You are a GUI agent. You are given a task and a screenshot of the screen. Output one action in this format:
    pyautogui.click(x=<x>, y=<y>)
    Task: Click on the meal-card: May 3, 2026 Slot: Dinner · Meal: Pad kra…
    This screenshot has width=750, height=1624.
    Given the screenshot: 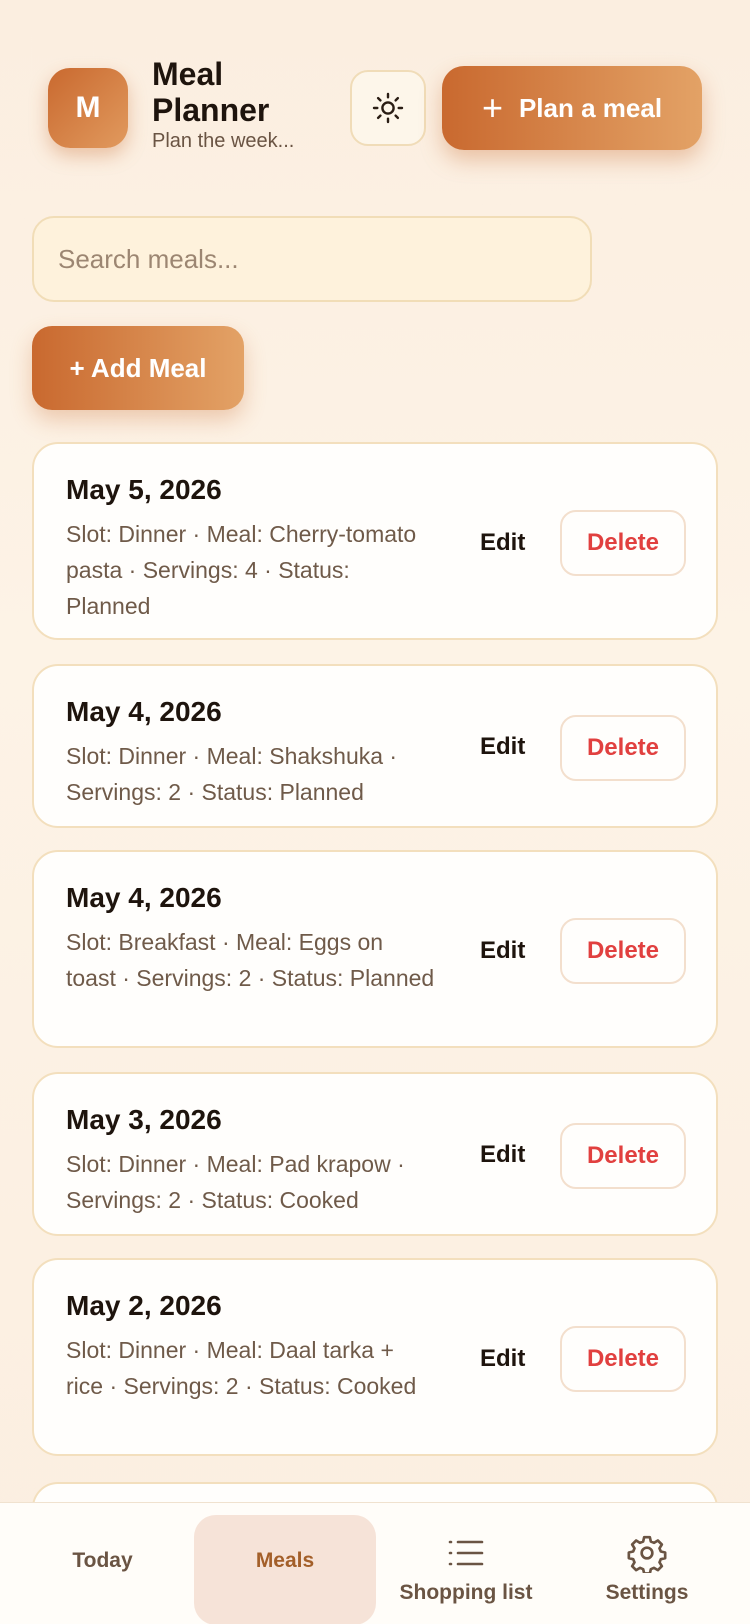 What is the action you would take?
    pyautogui.click(x=375, y=1154)
    